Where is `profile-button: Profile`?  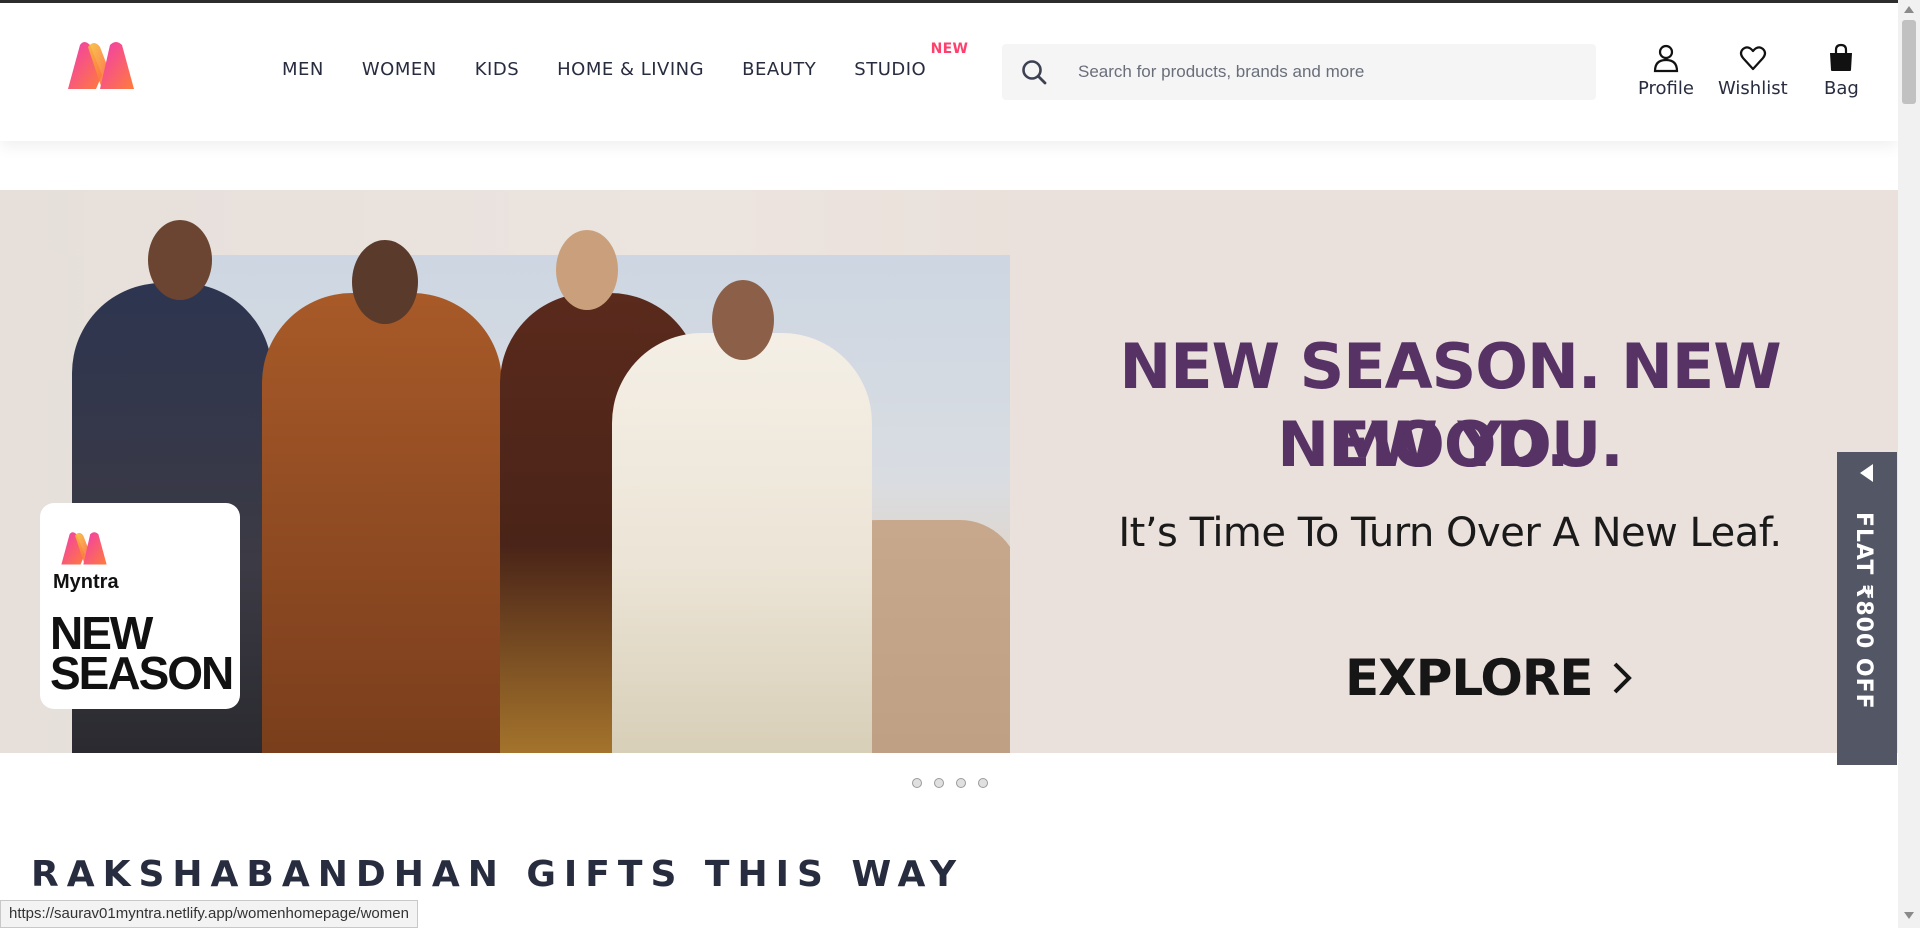
profile-button: Profile is located at coordinates (1666, 71).